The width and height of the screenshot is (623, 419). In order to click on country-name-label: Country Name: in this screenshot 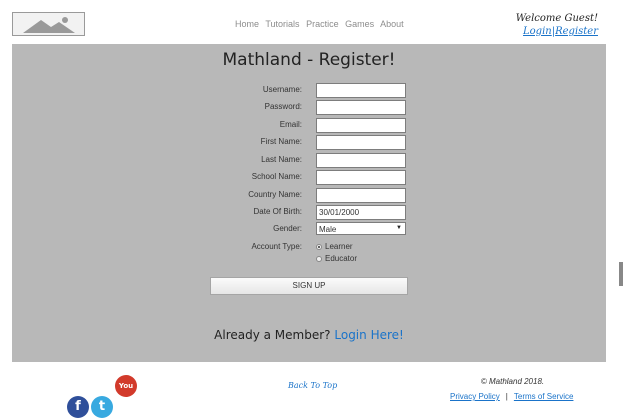, I will do `click(275, 194)`.